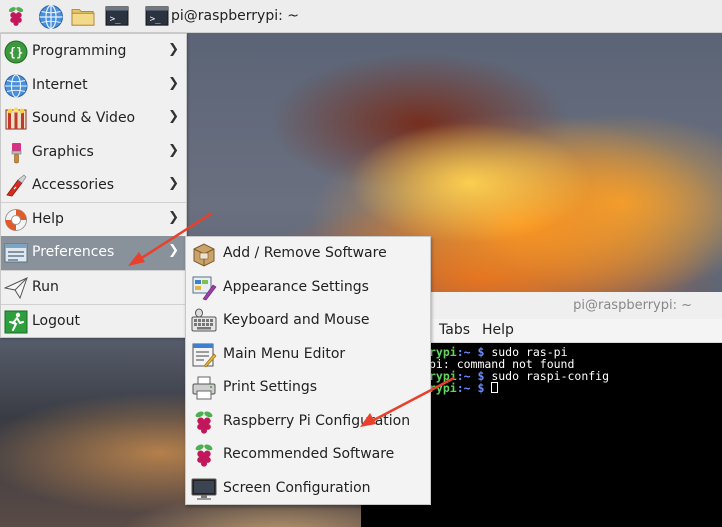 This screenshot has width=722, height=527. I want to click on terminal-cursor, so click(495, 387).